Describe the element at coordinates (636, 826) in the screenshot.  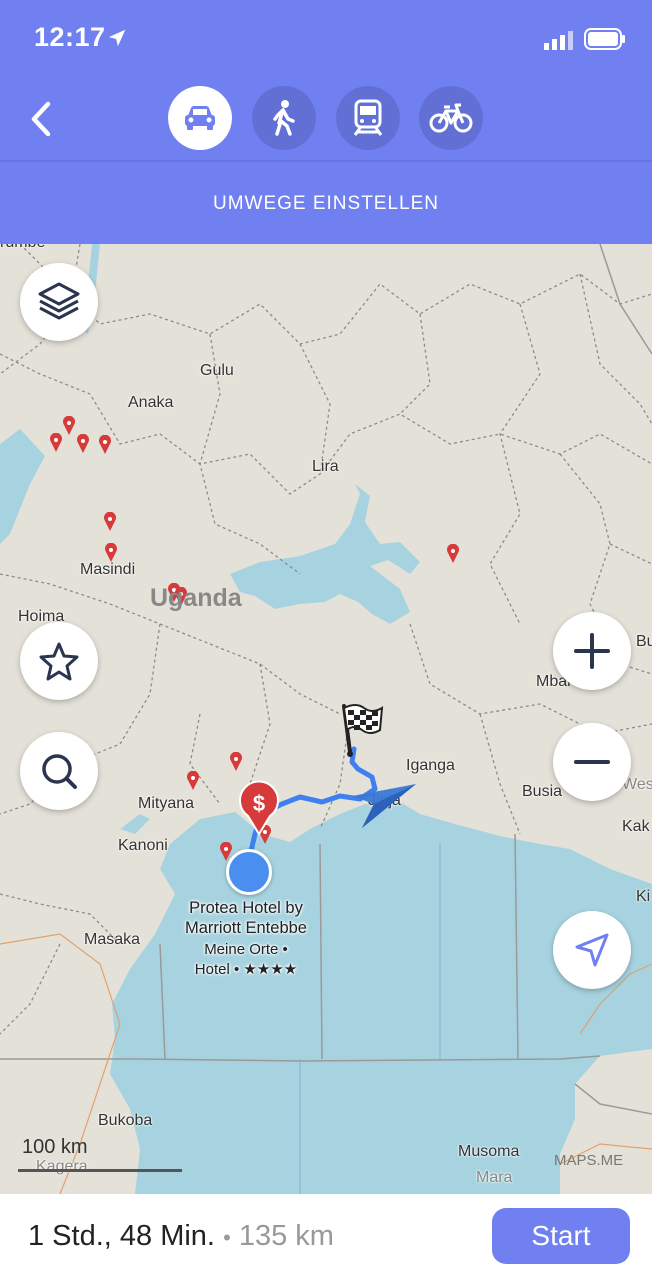
I see `place-label: Kak` at that location.